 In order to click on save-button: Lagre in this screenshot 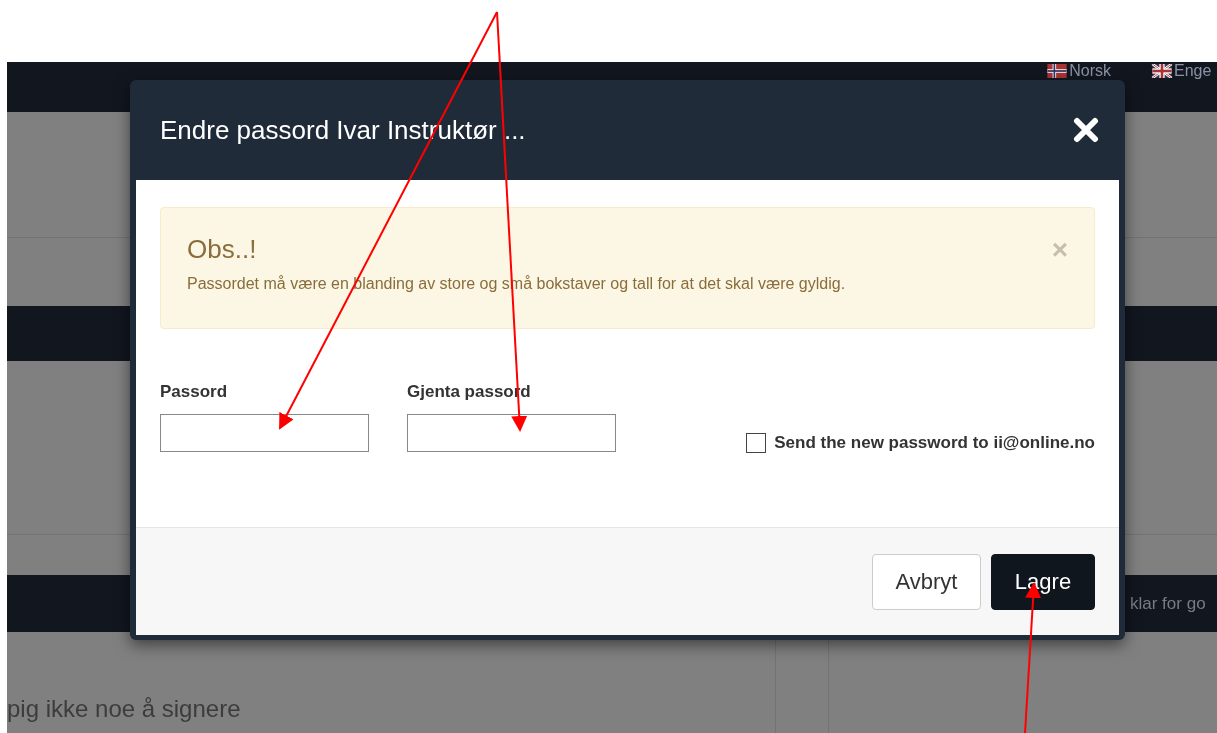, I will do `click(1043, 581)`.